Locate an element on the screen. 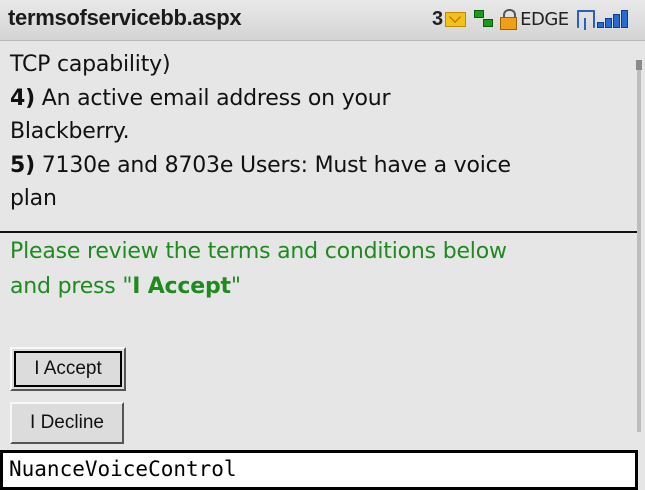 The height and width of the screenshot is (490, 645). title-bar: termsofservicebb.aspx 3 EDGE is located at coordinates (322, 20).